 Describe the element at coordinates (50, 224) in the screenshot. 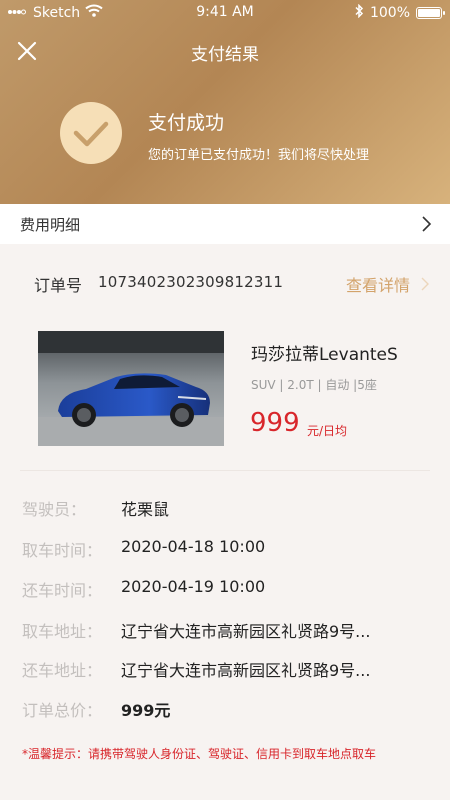

I see `fee-detail-label: 费用明细` at that location.